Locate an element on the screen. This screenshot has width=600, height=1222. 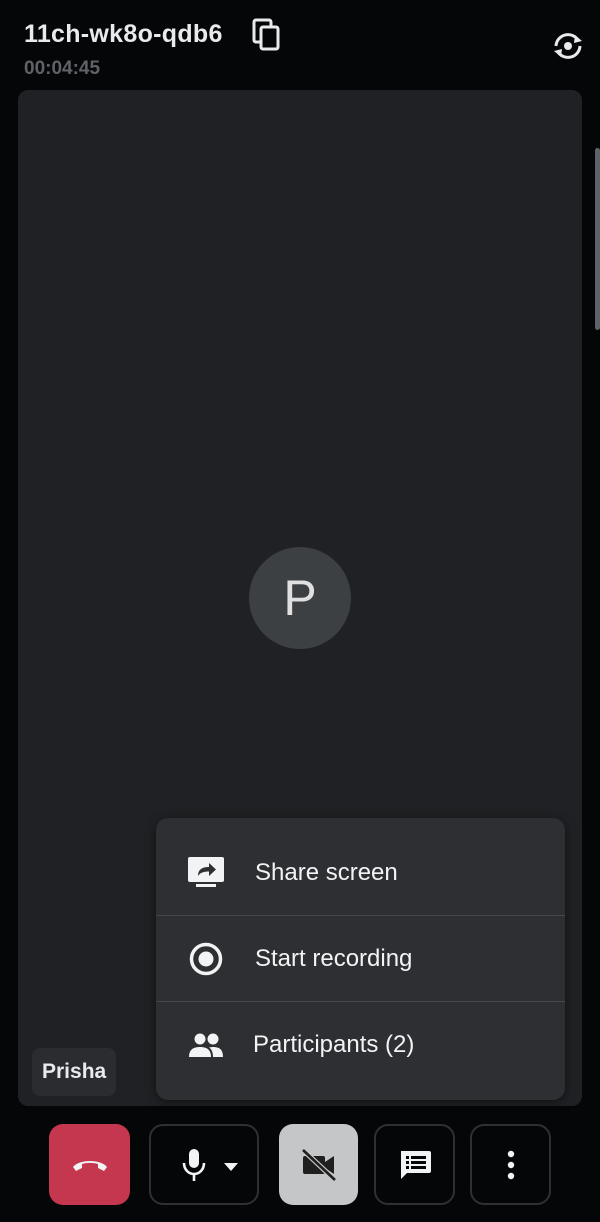
end-call-button is located at coordinates (89, 1164).